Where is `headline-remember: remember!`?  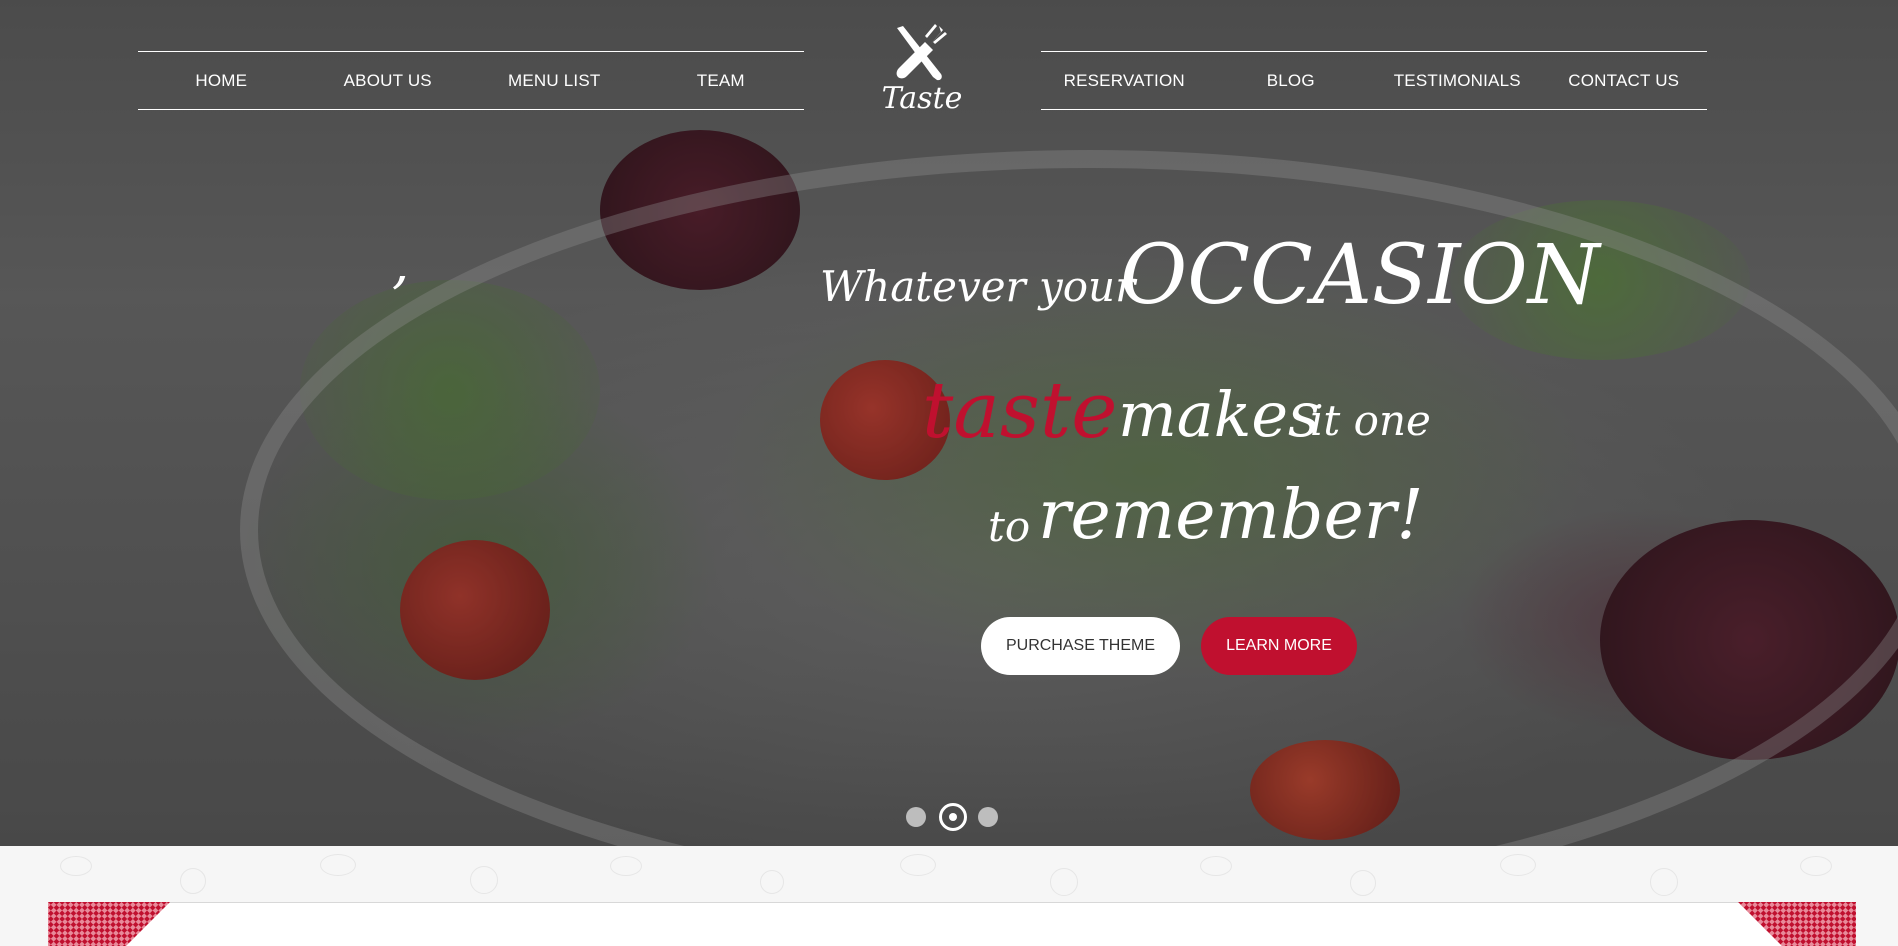
headline-remember: remember! is located at coordinates (1231, 515).